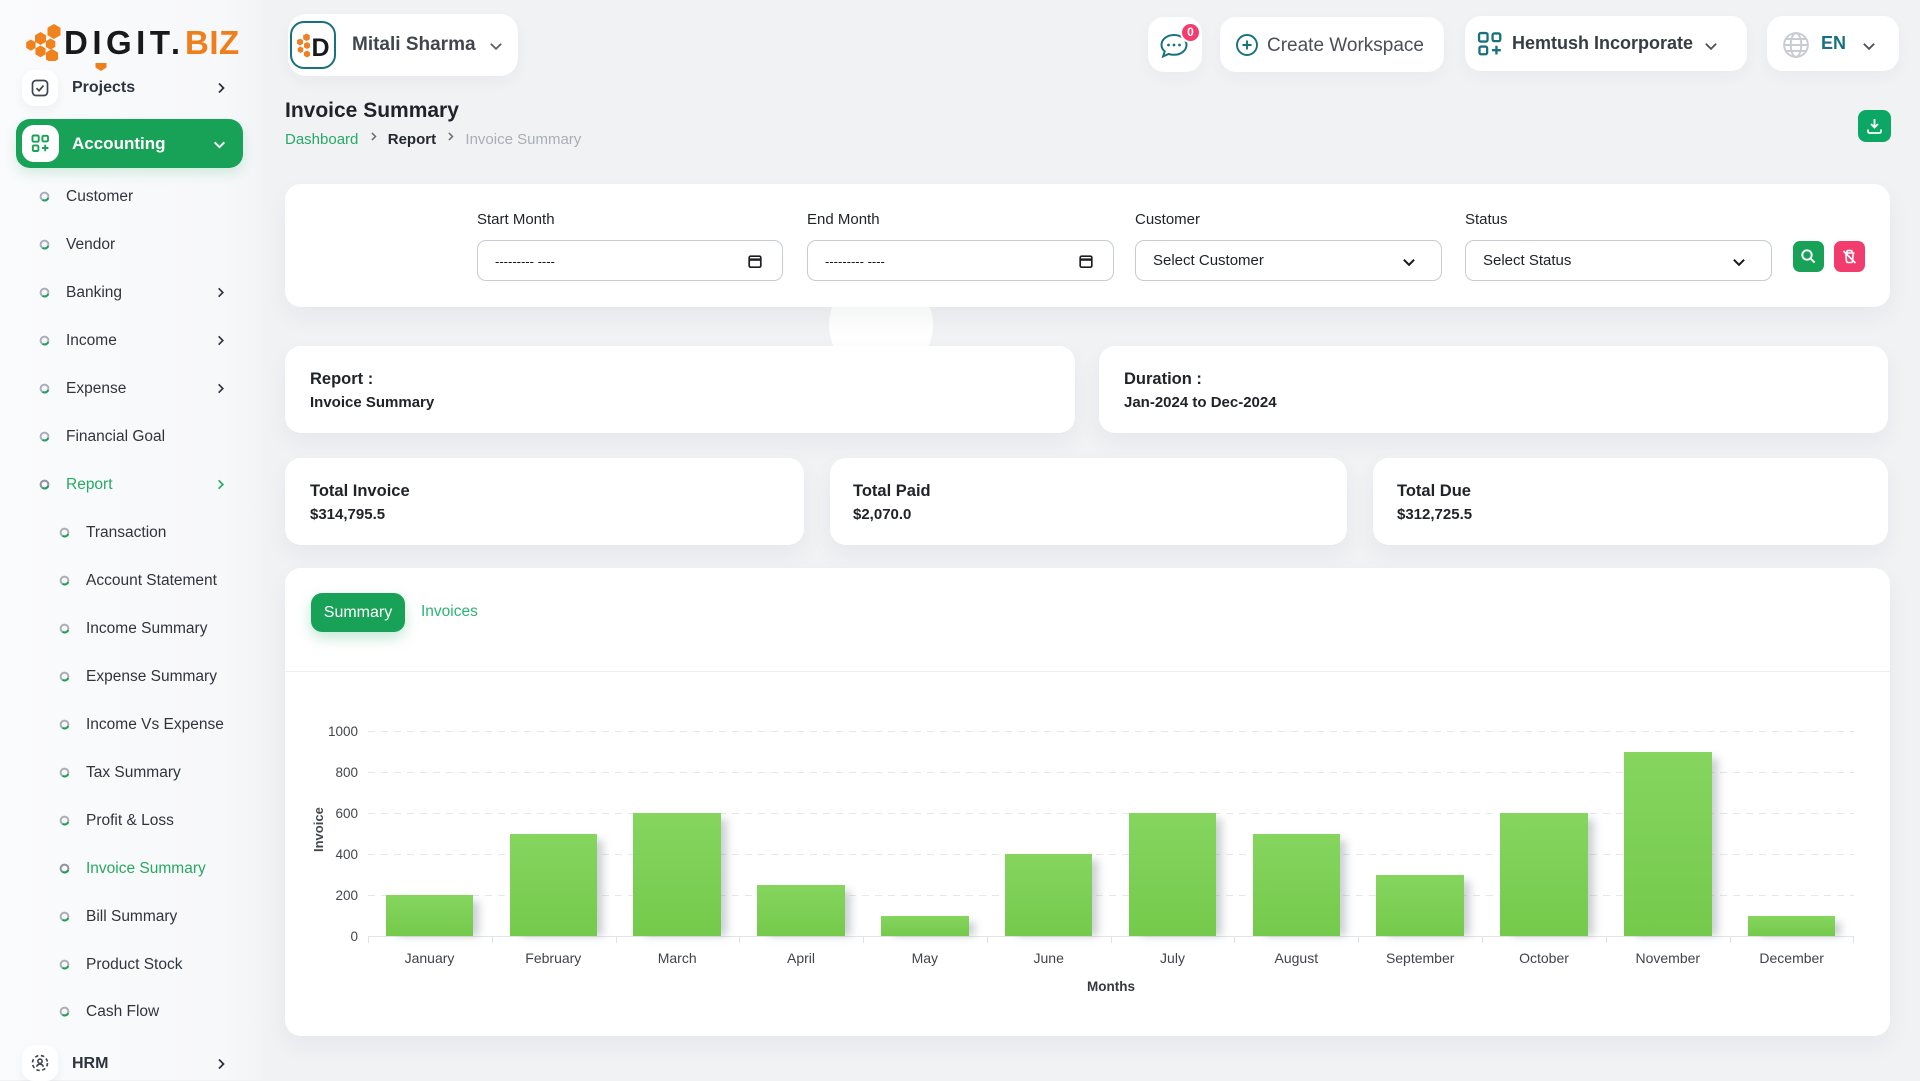 This screenshot has width=1920, height=1081. What do you see at coordinates (124, 42) in the screenshot?
I see `svg-text: DIGIT.` at bounding box center [124, 42].